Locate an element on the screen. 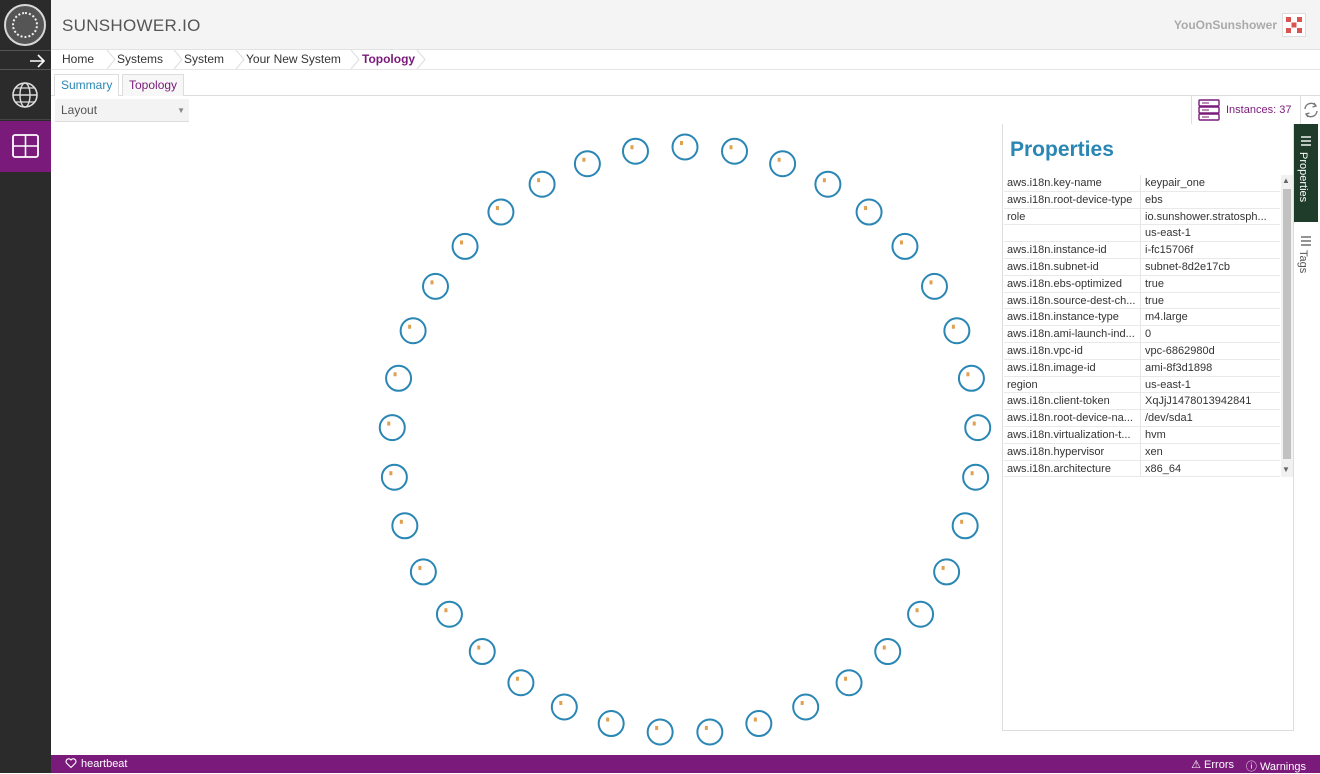 The height and width of the screenshot is (774, 1320). heartbeat-label: heartbeat is located at coordinates (104, 764).